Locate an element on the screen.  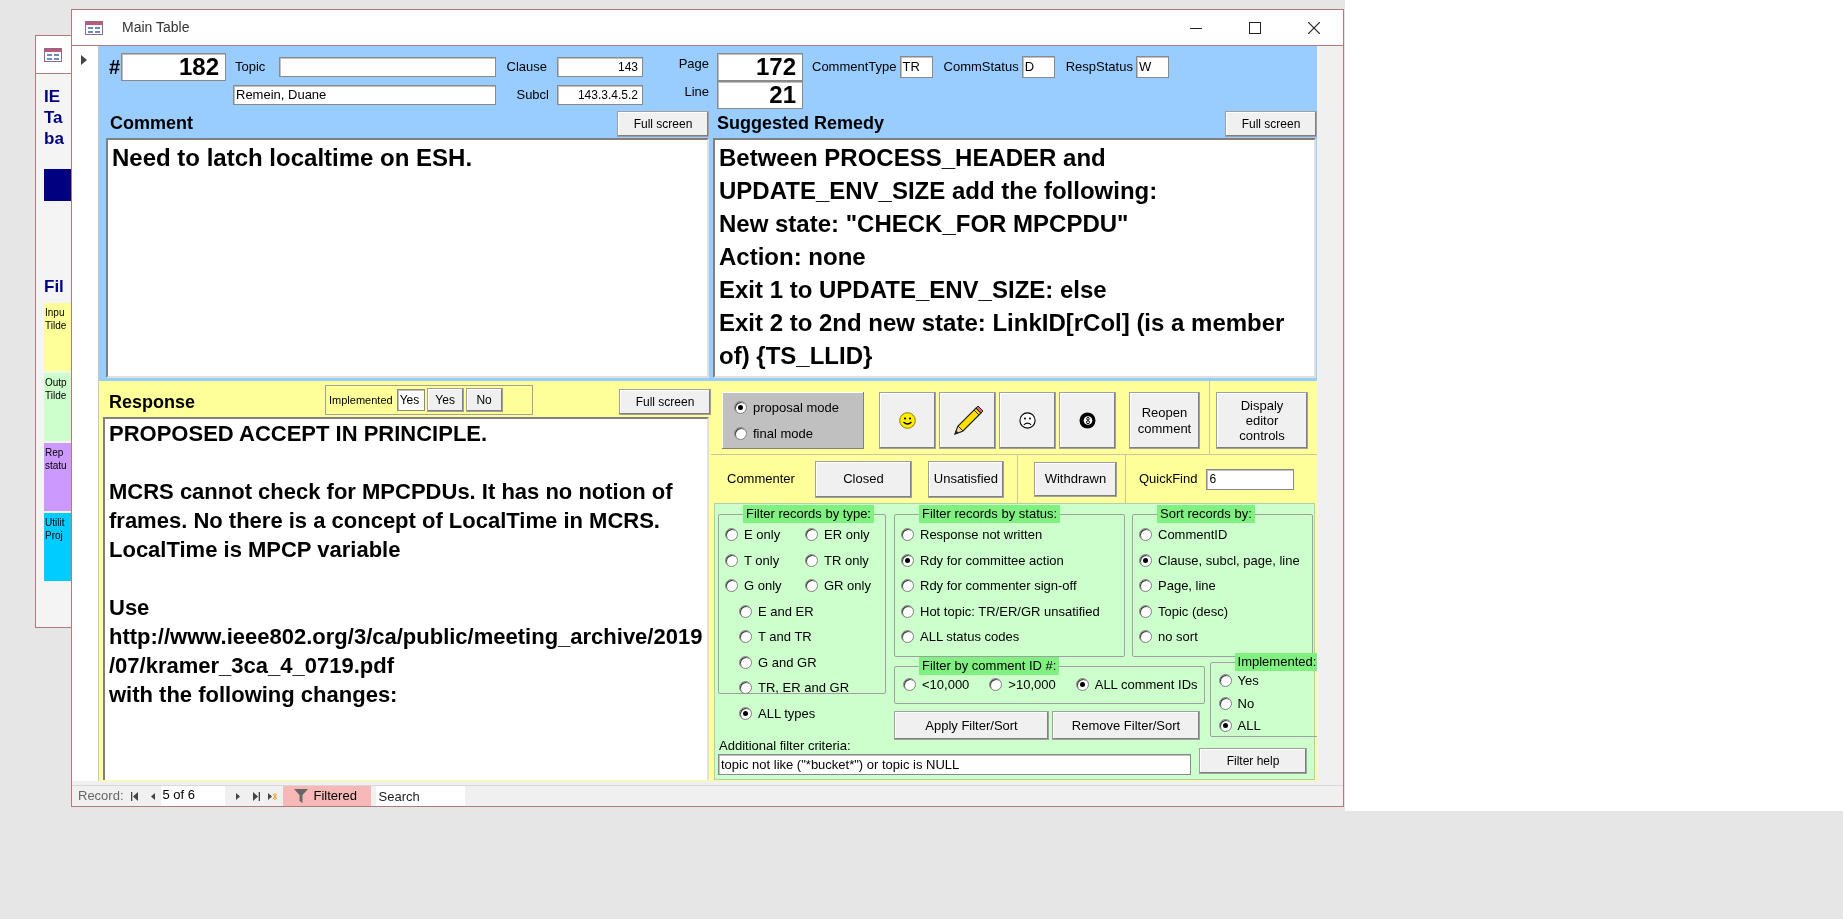
last-record-icon is located at coordinates (255, 796).